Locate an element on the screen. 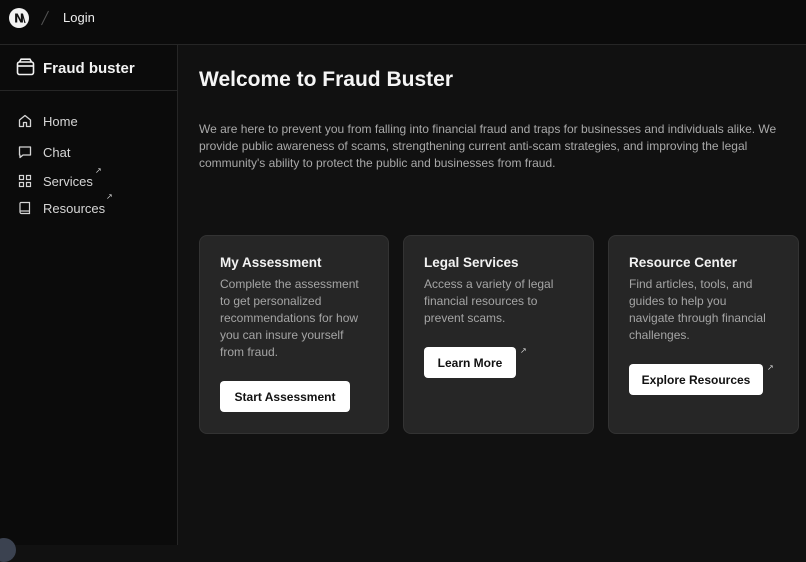 This screenshot has height=562, width=806. svg-text: N is located at coordinates (19, 19).